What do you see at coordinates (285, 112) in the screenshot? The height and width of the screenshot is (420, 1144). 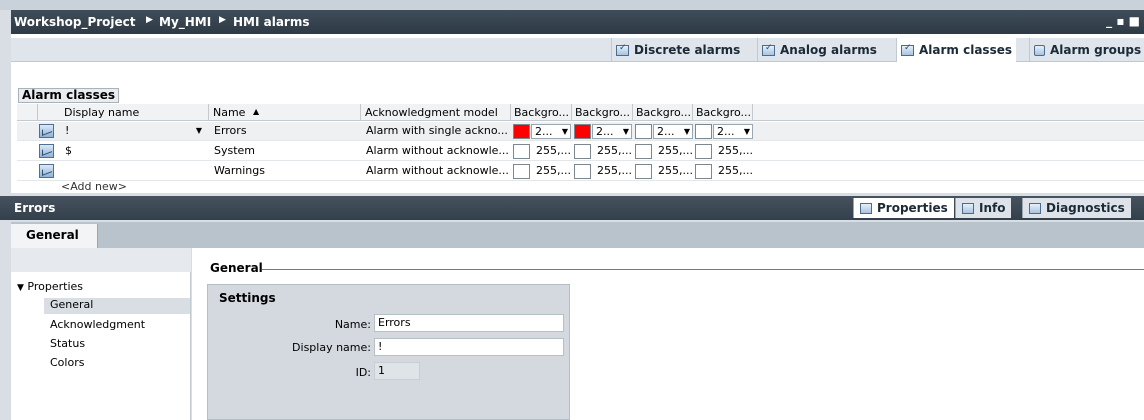 I see `column-header-name: Name ▲` at bounding box center [285, 112].